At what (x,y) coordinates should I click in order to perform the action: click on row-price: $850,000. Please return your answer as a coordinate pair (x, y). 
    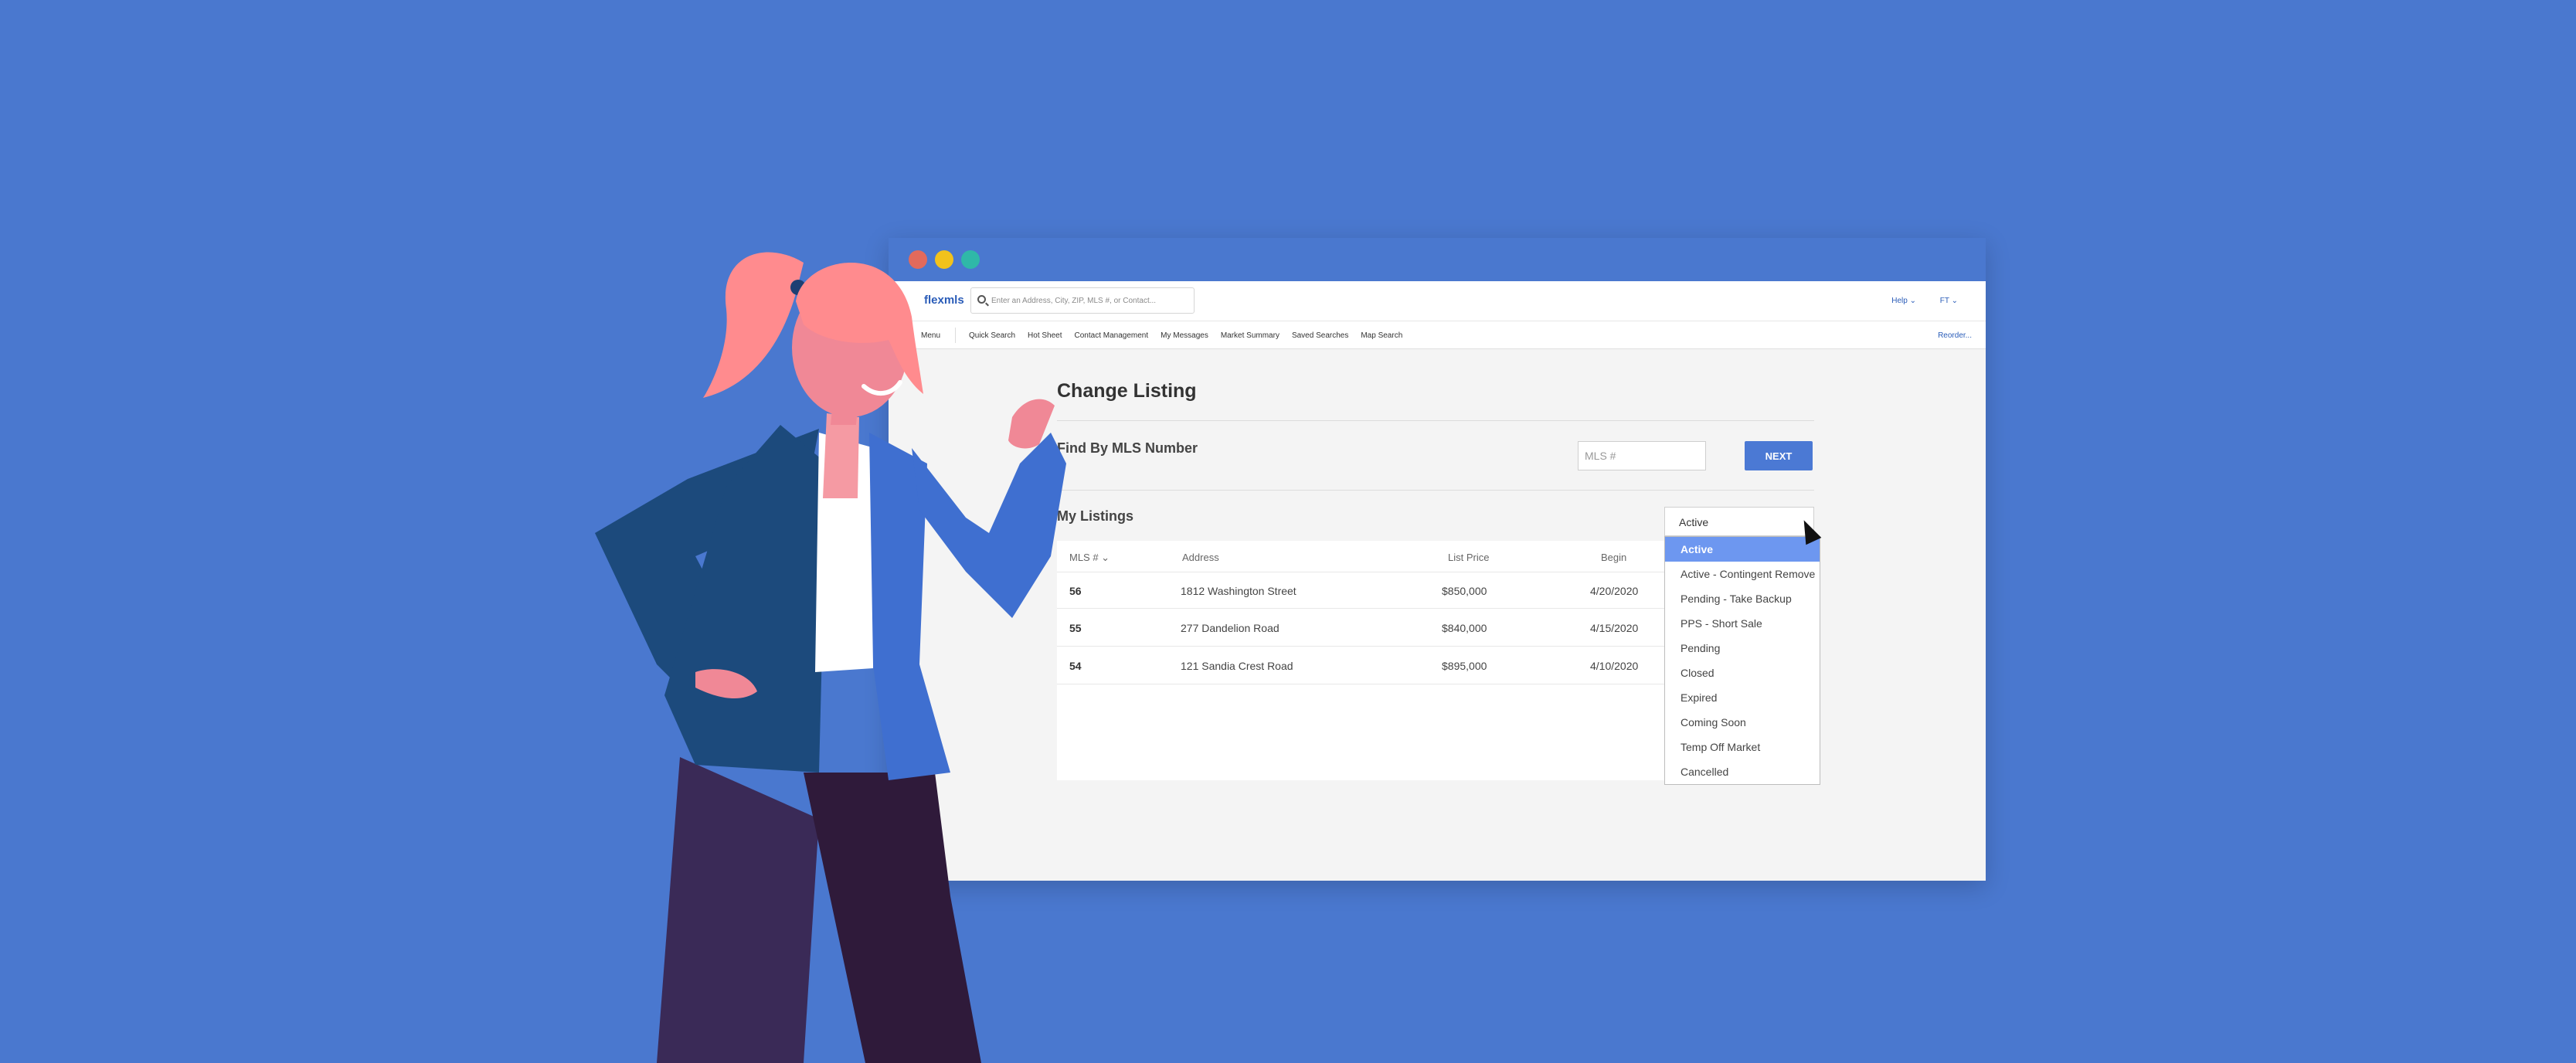
    Looking at the image, I should click on (1464, 591).